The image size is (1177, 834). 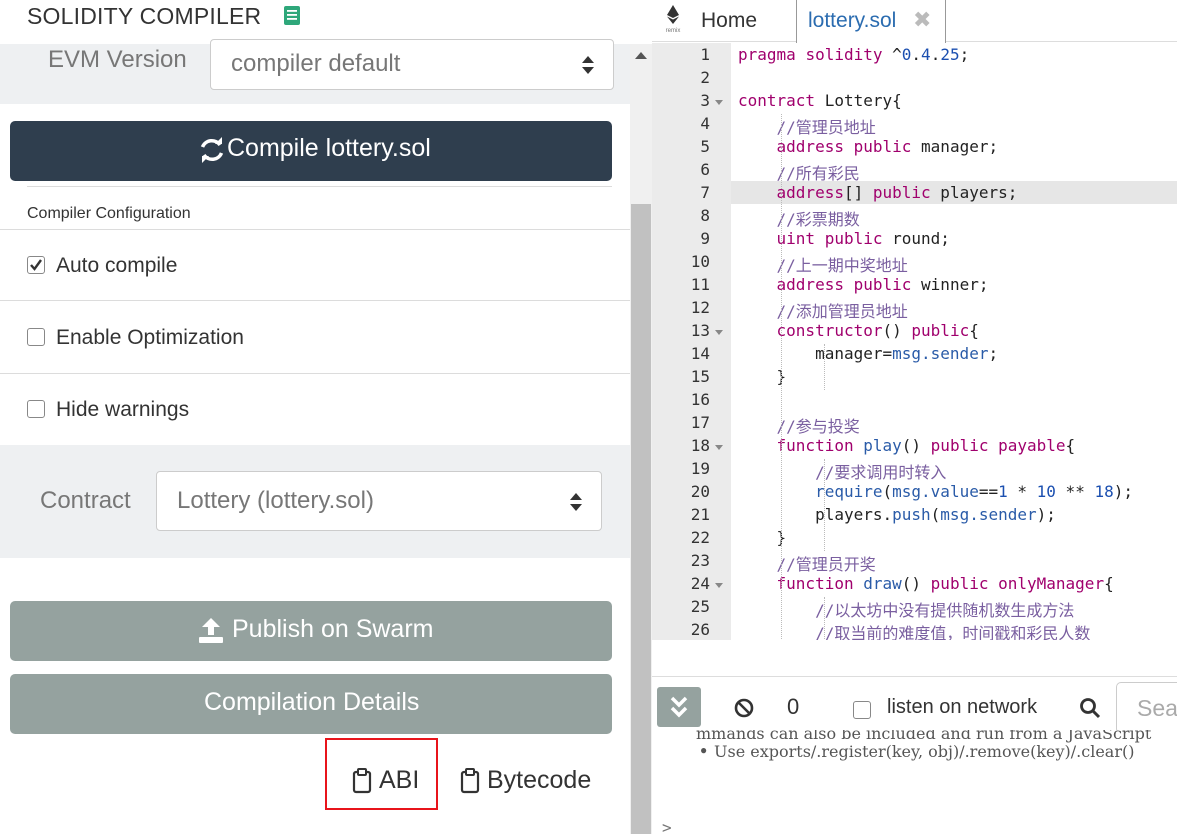 I want to click on line-number: 26, so click(x=700, y=629).